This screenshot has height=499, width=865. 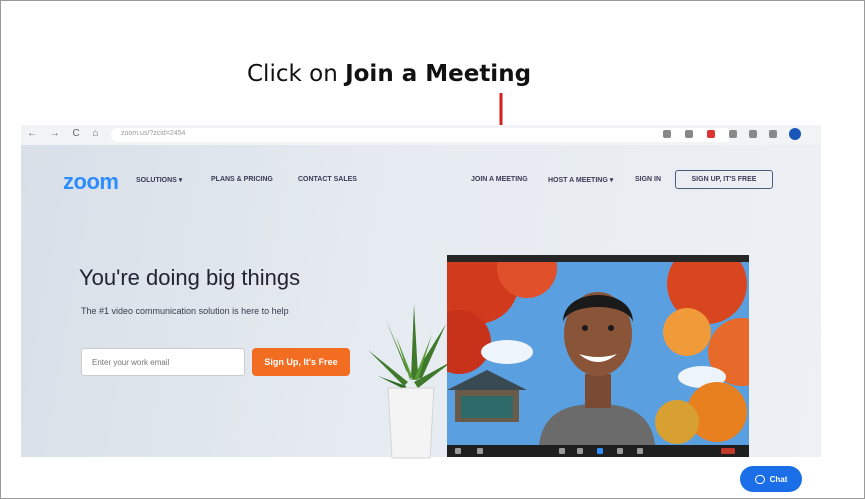 What do you see at coordinates (724, 179) in the screenshot?
I see `signup-free-button: SIGN UP, IT'S FREE` at bounding box center [724, 179].